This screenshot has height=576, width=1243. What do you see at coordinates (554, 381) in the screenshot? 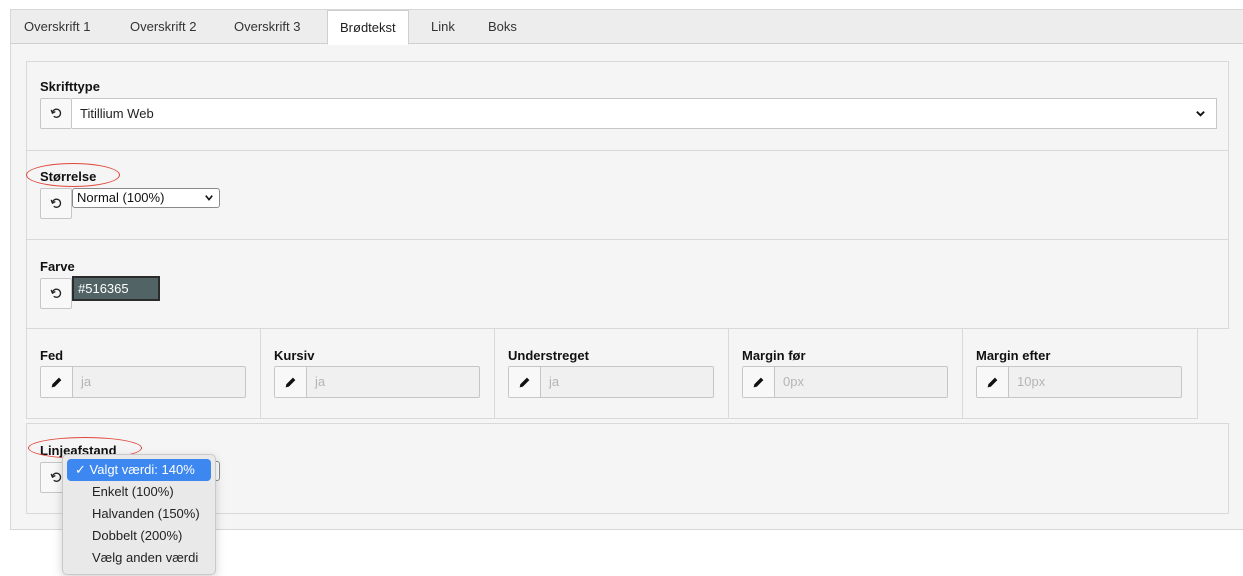
I see `underline-placeholder: ja` at bounding box center [554, 381].